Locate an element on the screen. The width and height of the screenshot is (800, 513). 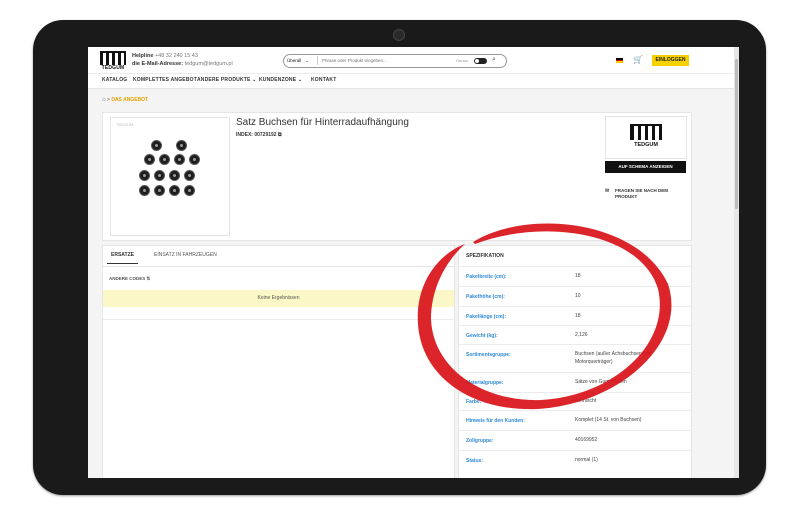
scrollbar-thumb is located at coordinates (736, 134).